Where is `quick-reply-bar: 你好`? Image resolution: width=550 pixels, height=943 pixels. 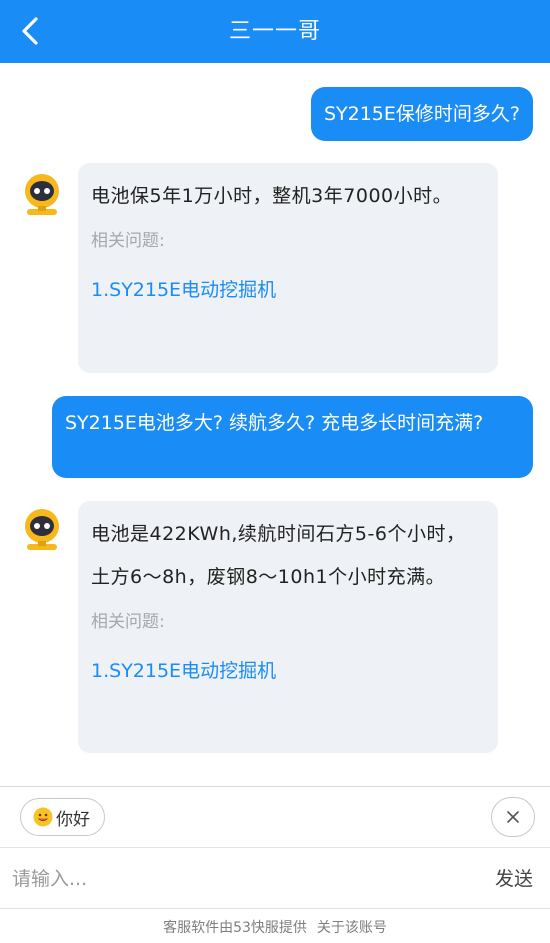 quick-reply-bar: 你好 is located at coordinates (275, 817).